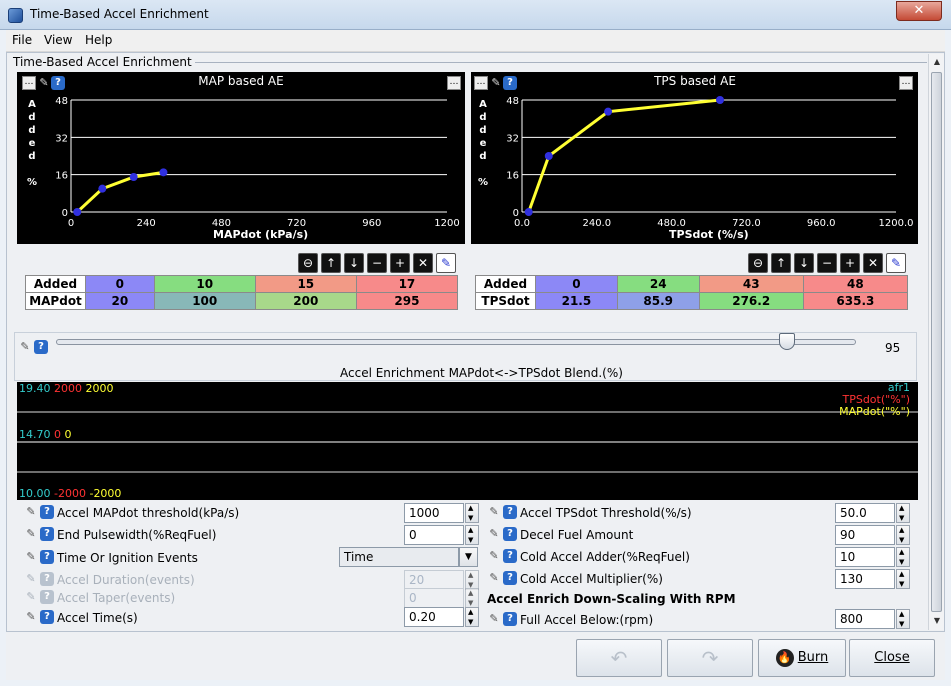 Image resolution: width=951 pixels, height=686 pixels. I want to click on tps-table-decrement-button: −, so click(827, 263).